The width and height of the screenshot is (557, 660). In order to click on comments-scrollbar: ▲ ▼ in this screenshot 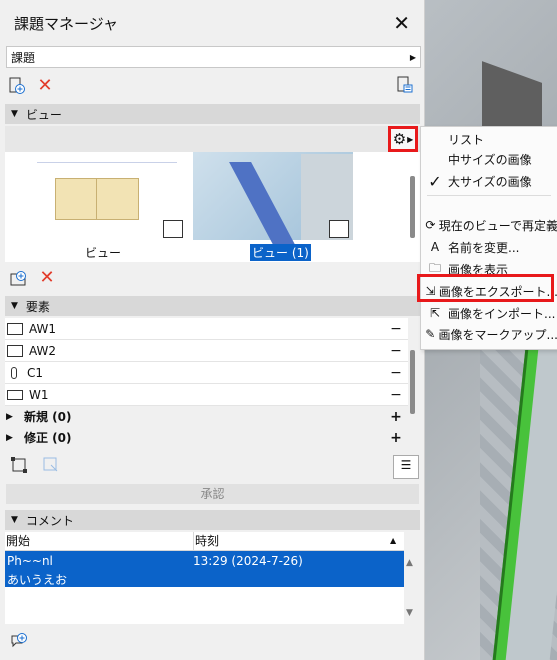, I will do `click(412, 586)`.